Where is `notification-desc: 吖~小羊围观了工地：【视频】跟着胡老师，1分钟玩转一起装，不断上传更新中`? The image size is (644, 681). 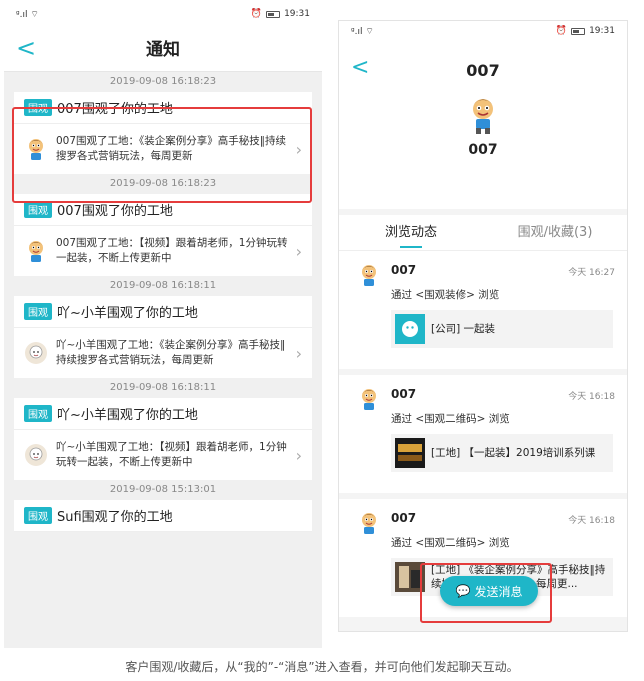
notification-desc: 吖~小羊围观了工地：【视频】跟着胡老师，1分钟玩转一起装，不断上传更新中 is located at coordinates (171, 454).